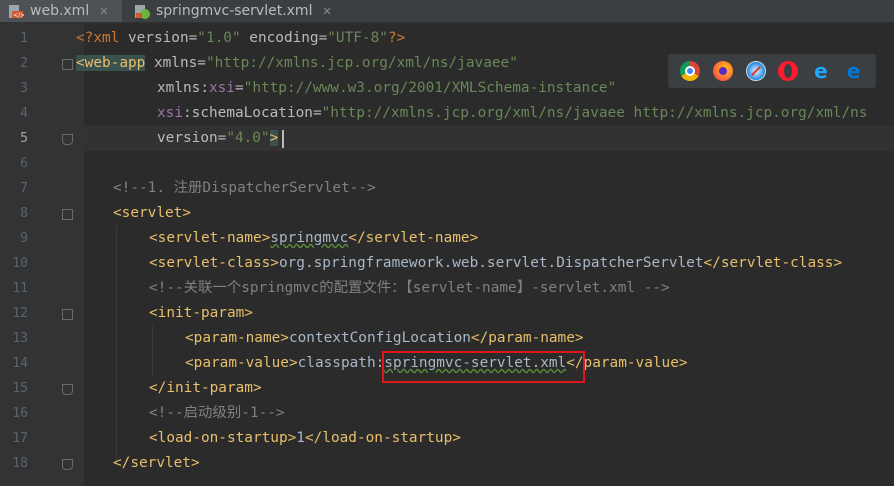 This screenshot has height=486, width=894. Describe the element at coordinates (690, 71) in the screenshot. I see `chrome-icon` at that location.